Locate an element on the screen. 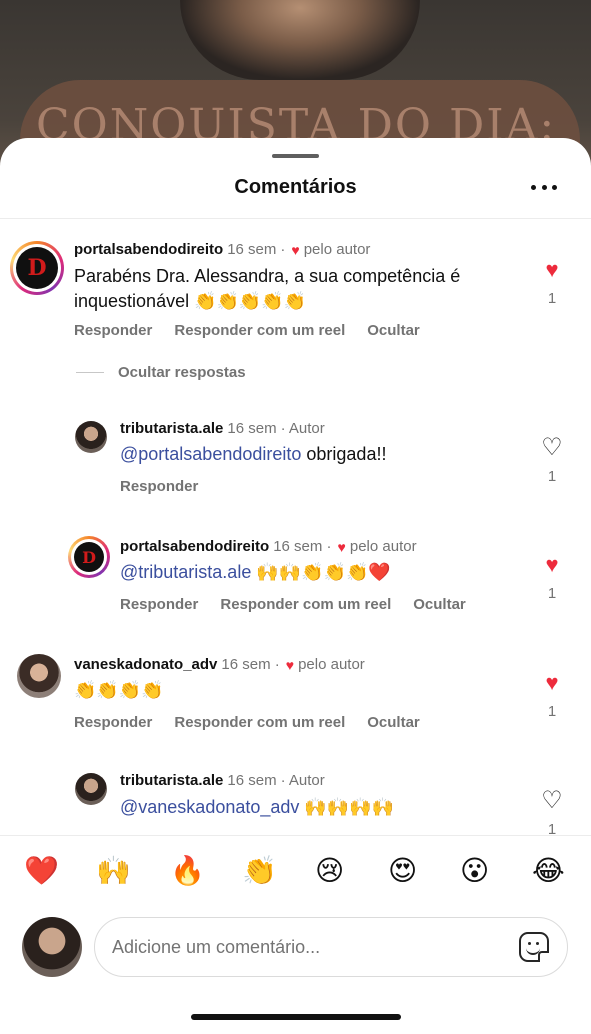 This screenshot has width=591, height=1034. emoji-laughing: 😂 is located at coordinates (548, 870).